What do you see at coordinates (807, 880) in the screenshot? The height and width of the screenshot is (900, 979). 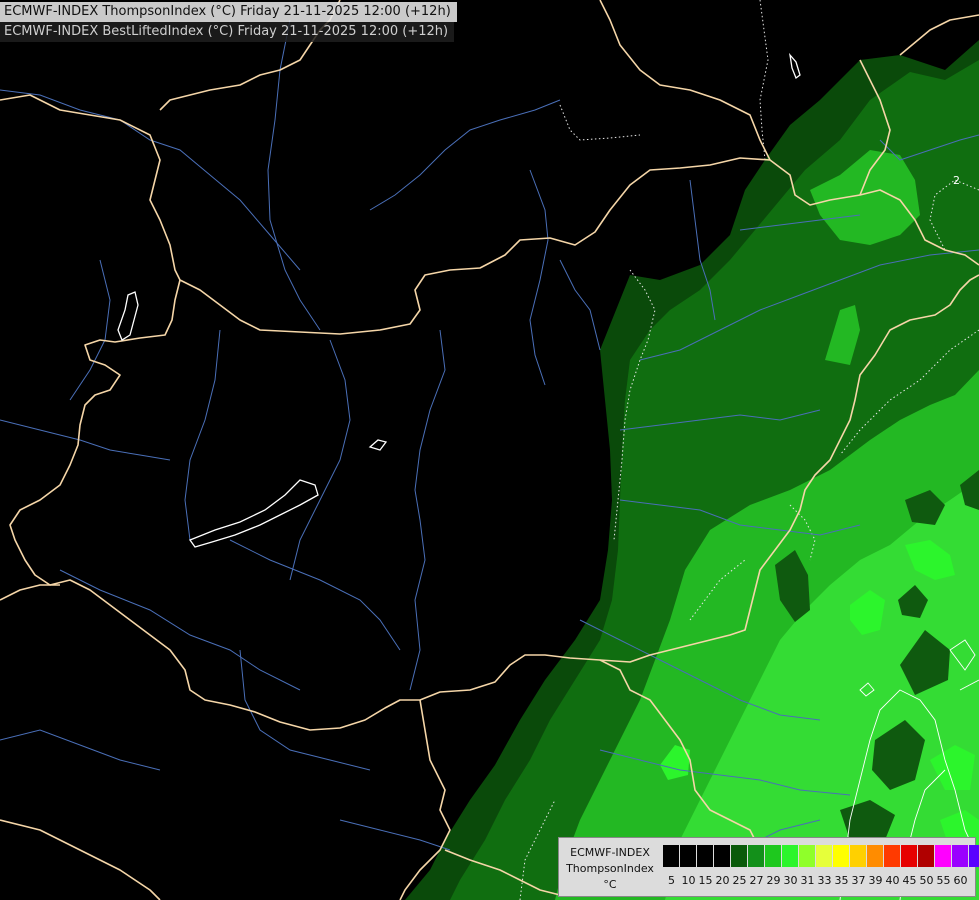 I see `legend-tick: 31` at bounding box center [807, 880].